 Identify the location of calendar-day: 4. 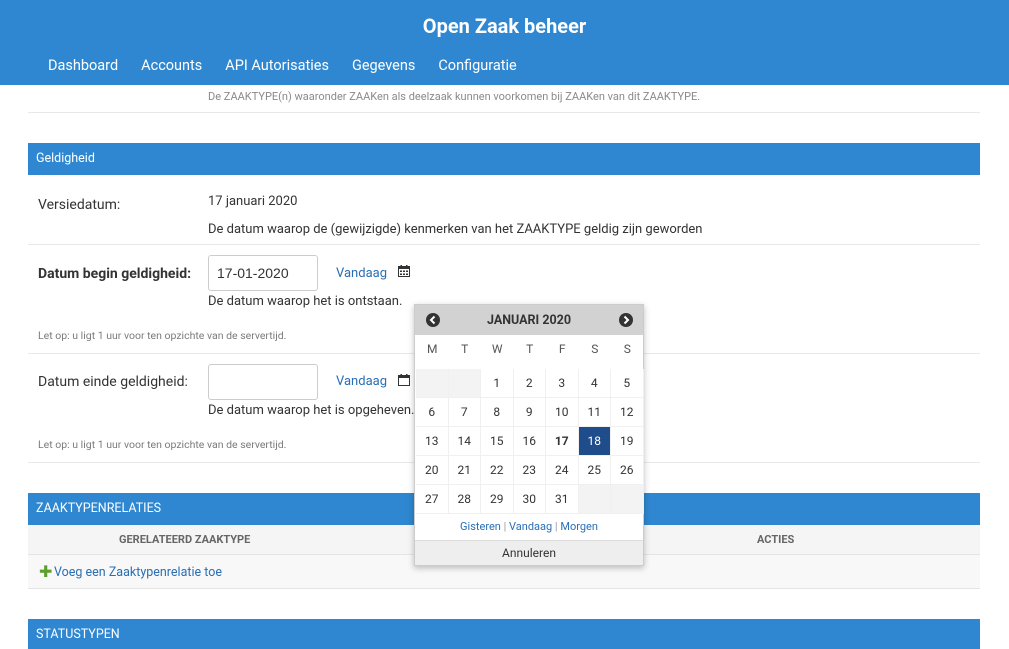
(594, 383).